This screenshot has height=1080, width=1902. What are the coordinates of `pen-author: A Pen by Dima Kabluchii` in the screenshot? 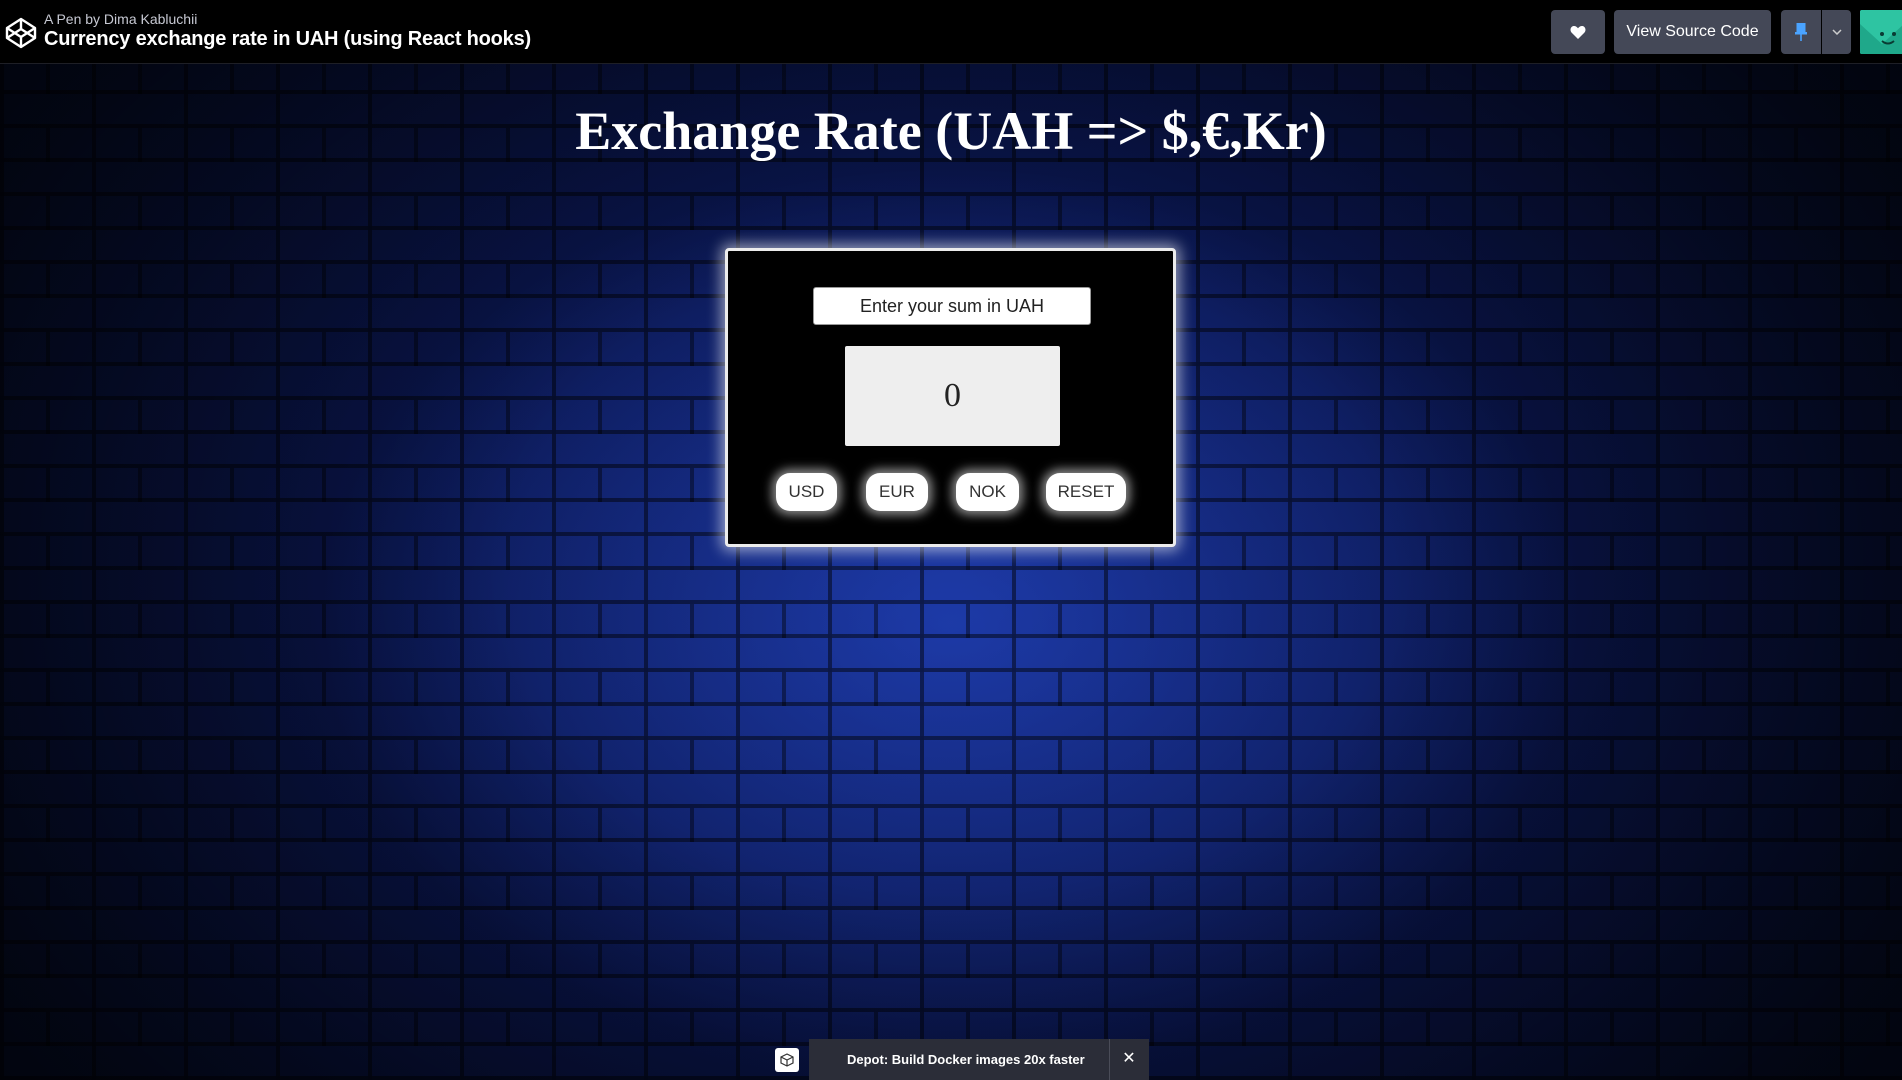 It's located at (120, 19).